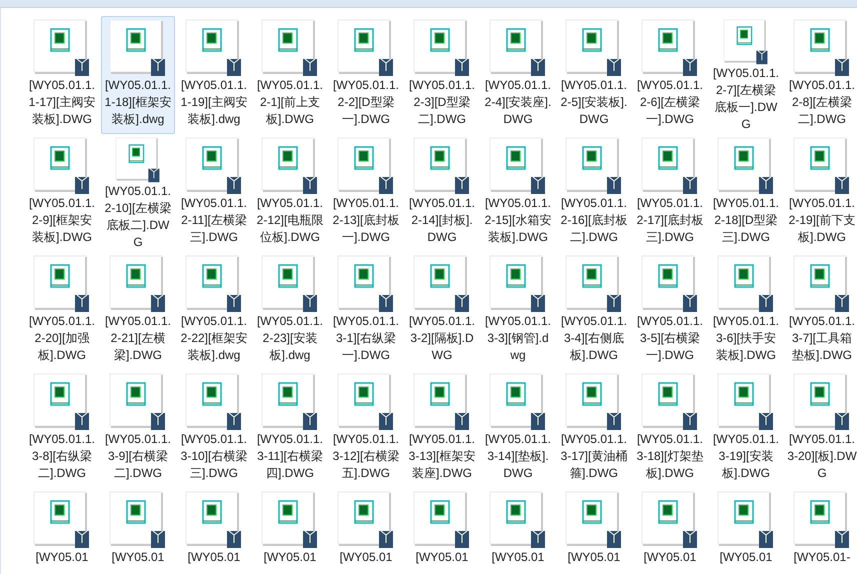 The height and width of the screenshot is (574, 857). I want to click on file-item: [WY05.01.1.2-18][D型梁三].DWG, so click(746, 193).